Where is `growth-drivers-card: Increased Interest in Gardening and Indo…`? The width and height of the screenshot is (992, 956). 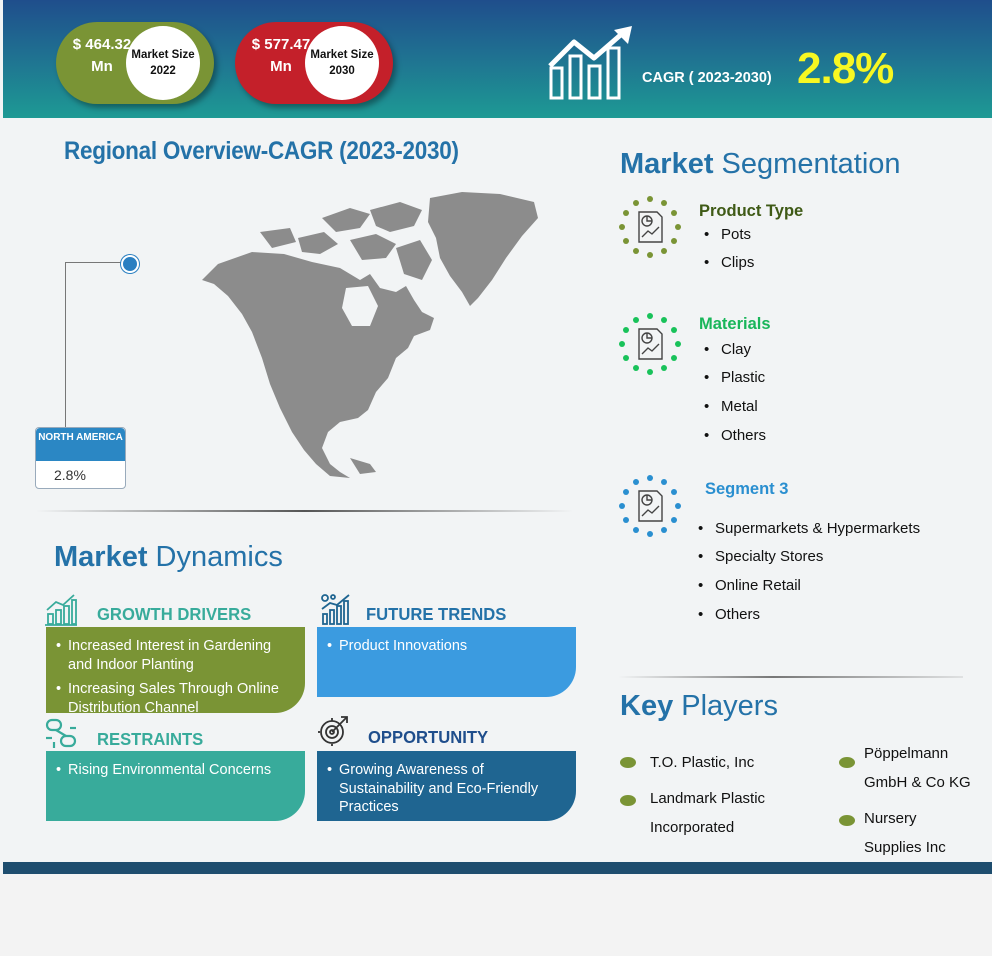 growth-drivers-card: Increased Interest in Gardening and Indo… is located at coordinates (175, 671).